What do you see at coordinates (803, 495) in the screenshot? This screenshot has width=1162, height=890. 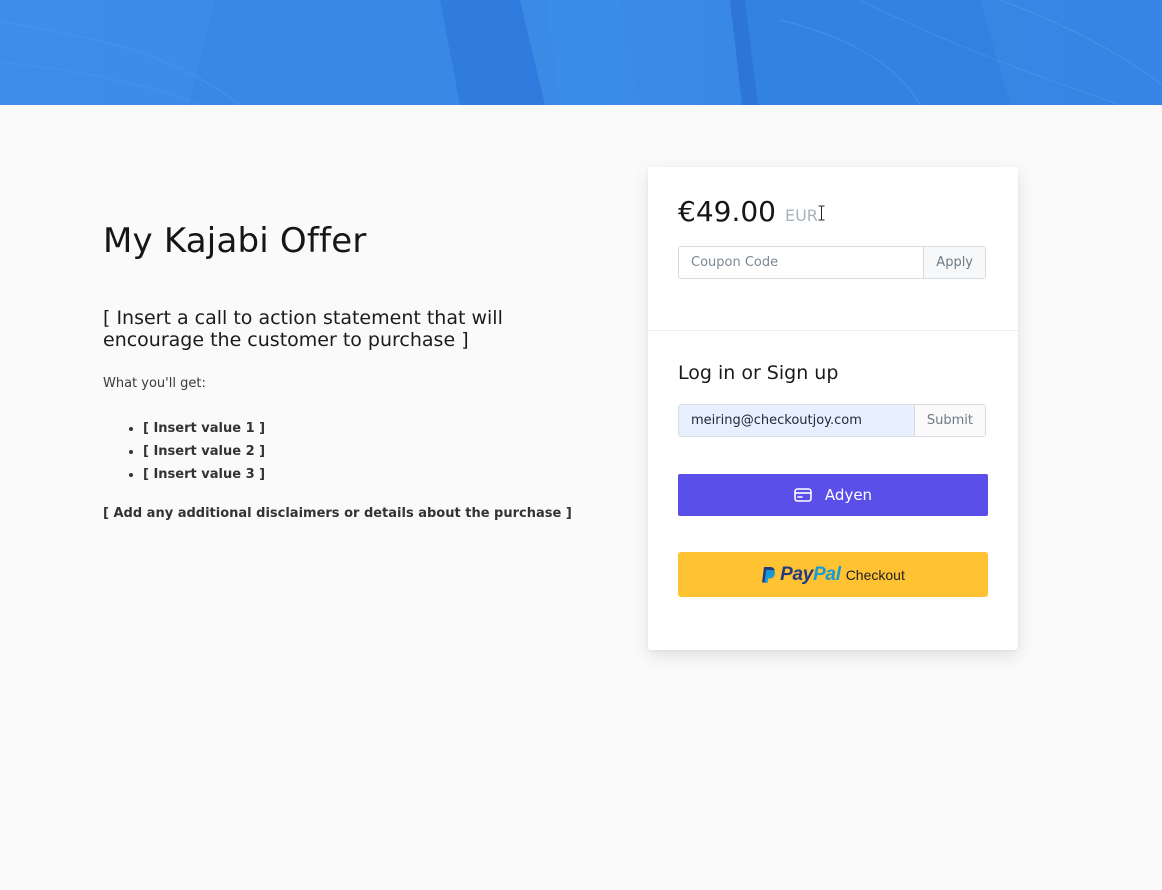 I see `credit-card-icon` at bounding box center [803, 495].